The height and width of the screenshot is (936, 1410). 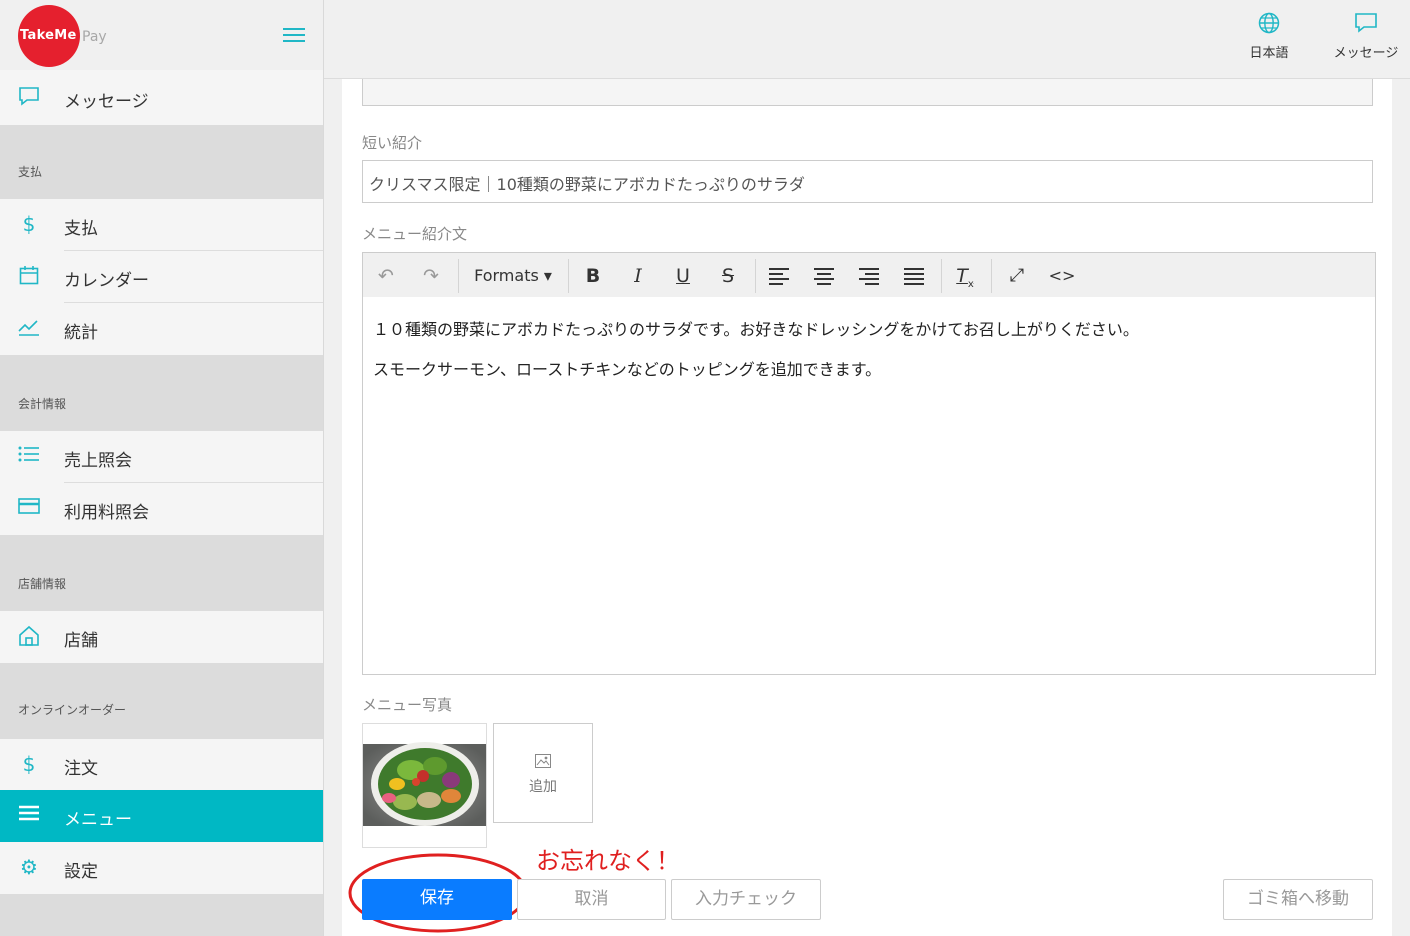 I want to click on section-title: 店舗情報, so click(x=42, y=584).